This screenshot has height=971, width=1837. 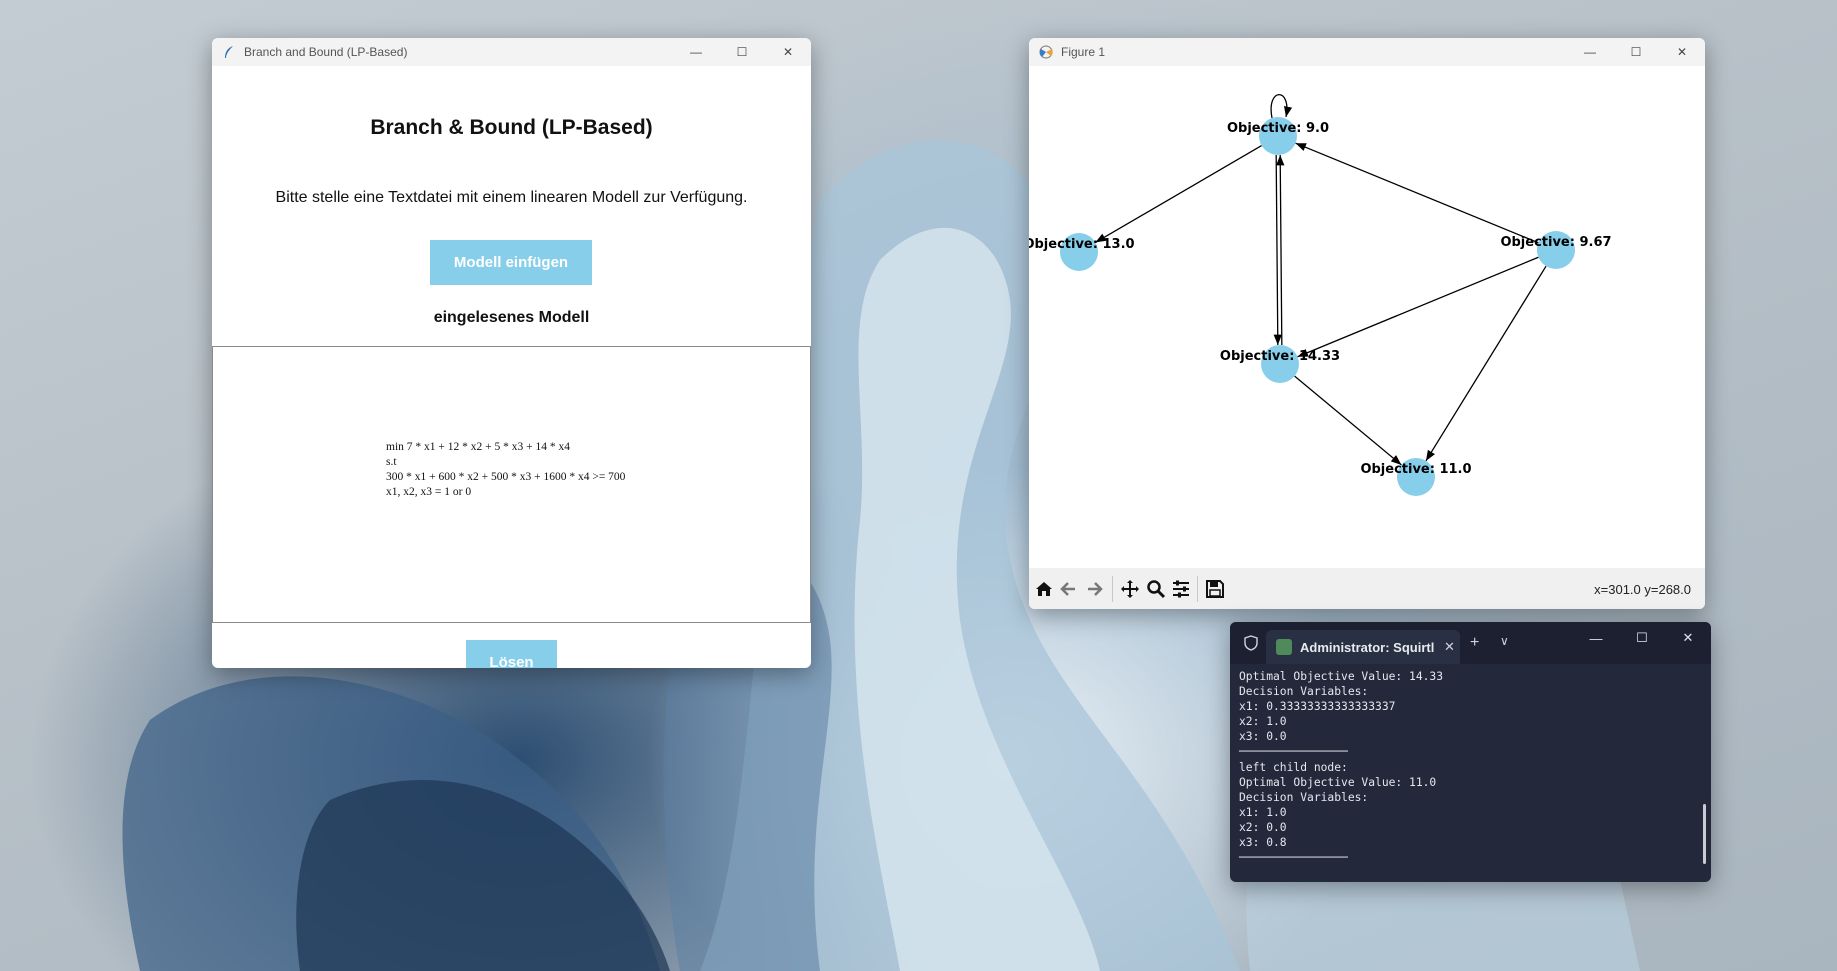 I want to click on model-heading: eingelesenes Modell, so click(x=511, y=317).